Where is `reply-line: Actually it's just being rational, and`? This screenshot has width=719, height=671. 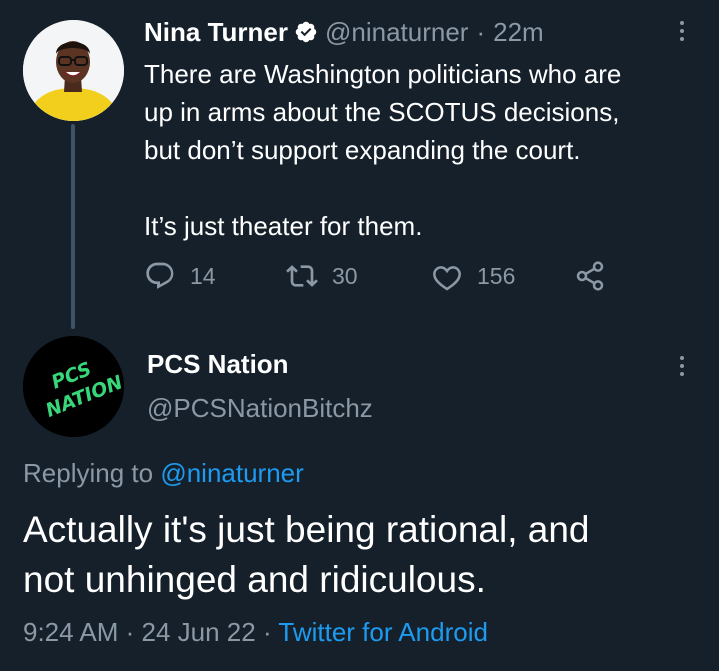 reply-line: Actually it's just being rational, and is located at coordinates (306, 529).